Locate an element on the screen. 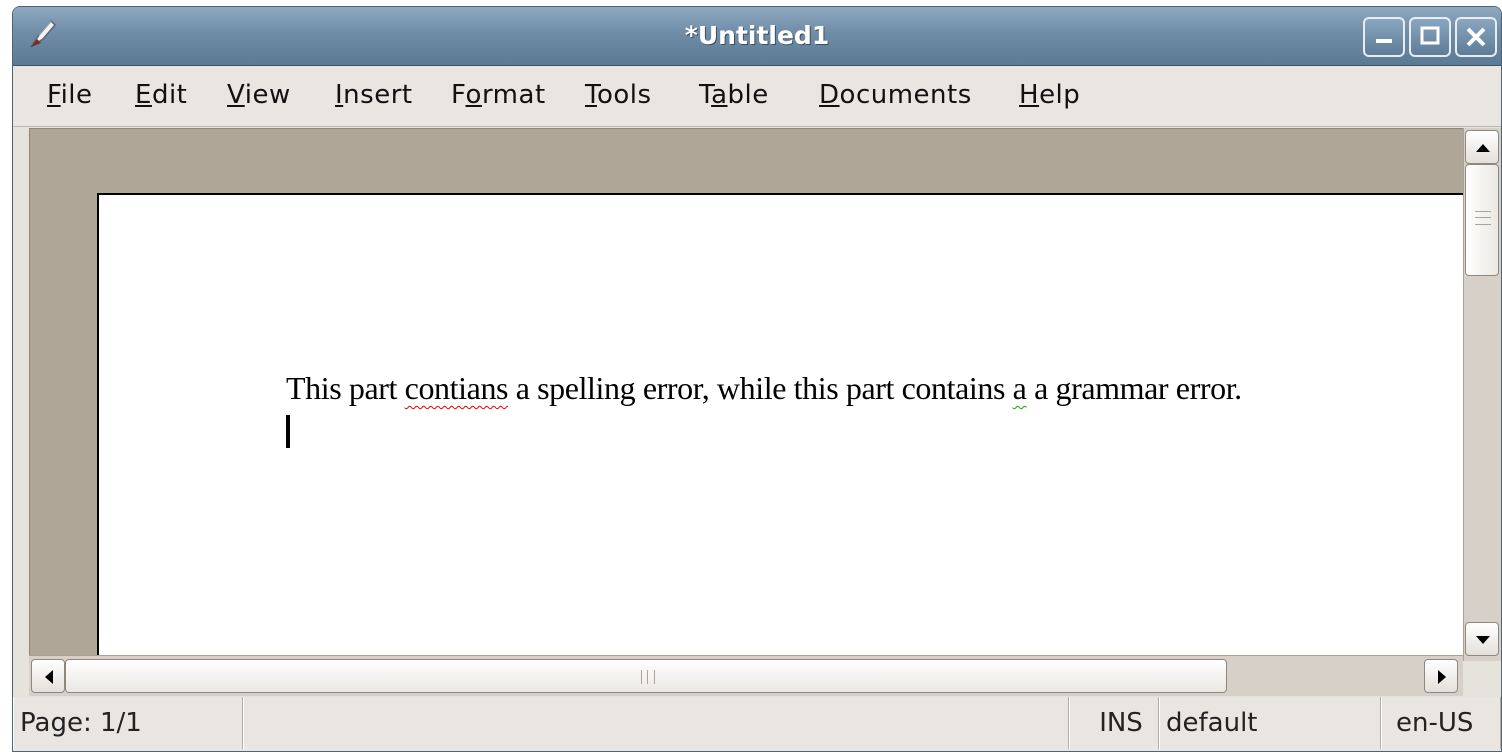 The image size is (1502, 752). menu-table-rest: ble is located at coordinates (748, 95).